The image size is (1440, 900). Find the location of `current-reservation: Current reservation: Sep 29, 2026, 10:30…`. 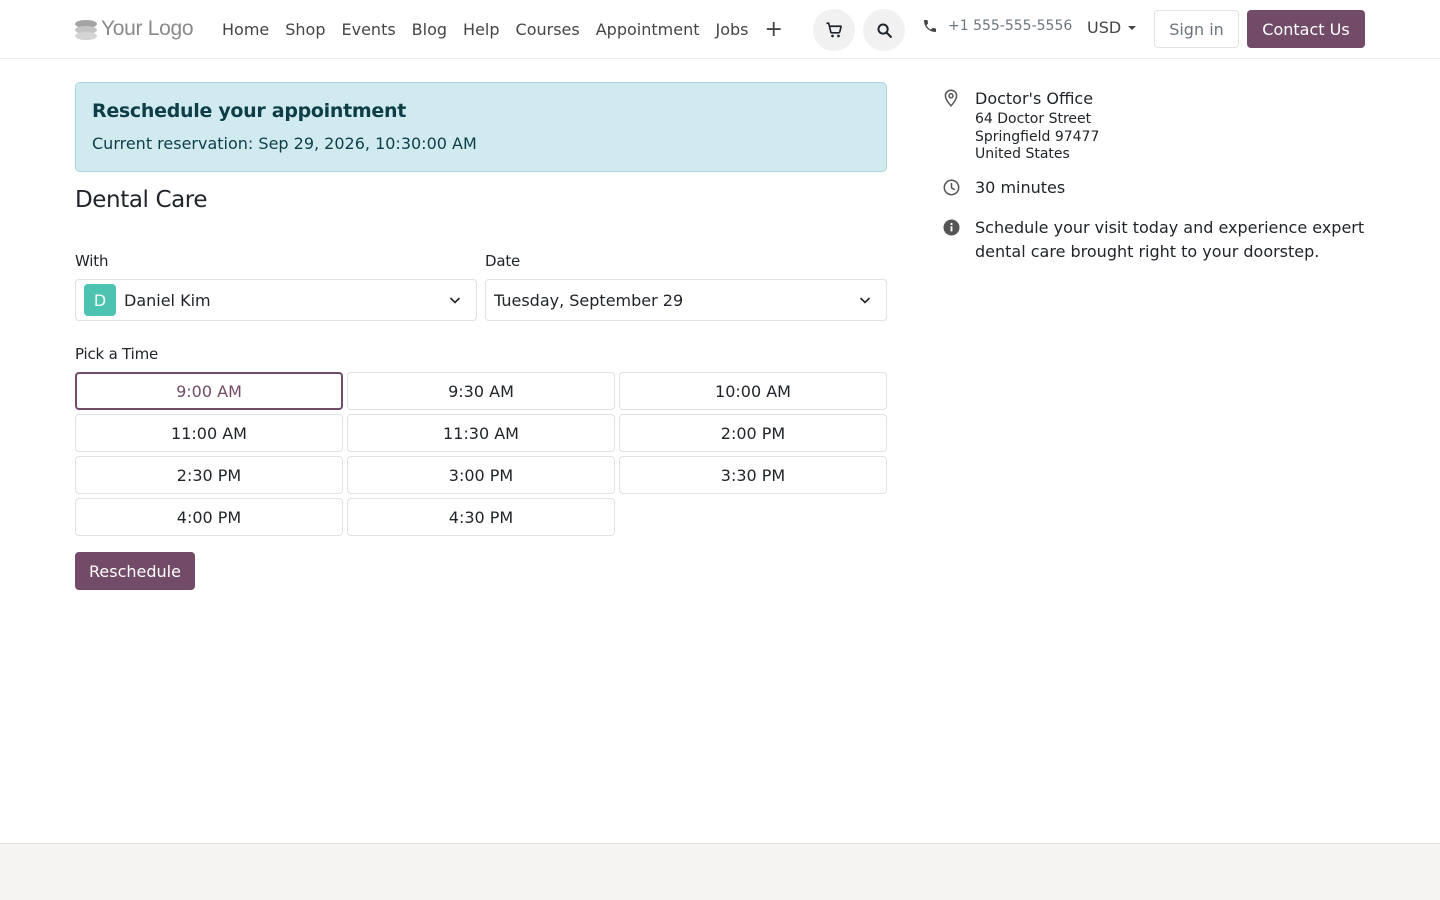

current-reservation: Current reservation: Sep 29, 2026, 10:30… is located at coordinates (284, 143).